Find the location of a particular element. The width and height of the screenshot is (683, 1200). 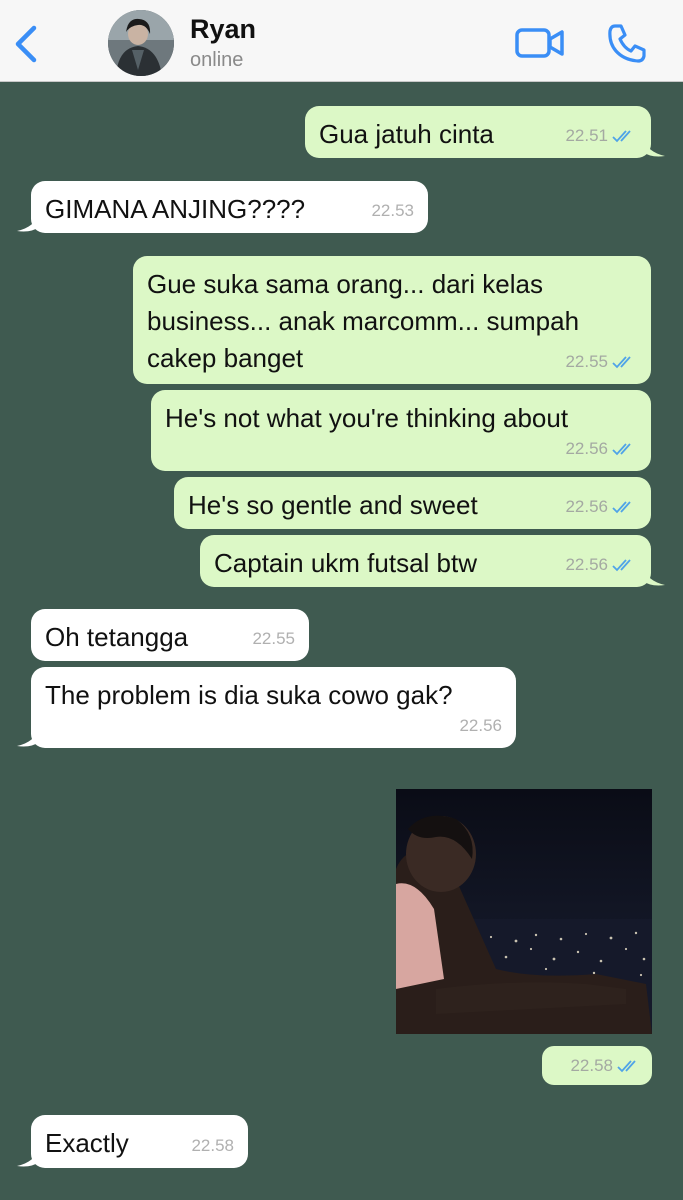

phone-icon is located at coordinates (627, 43).